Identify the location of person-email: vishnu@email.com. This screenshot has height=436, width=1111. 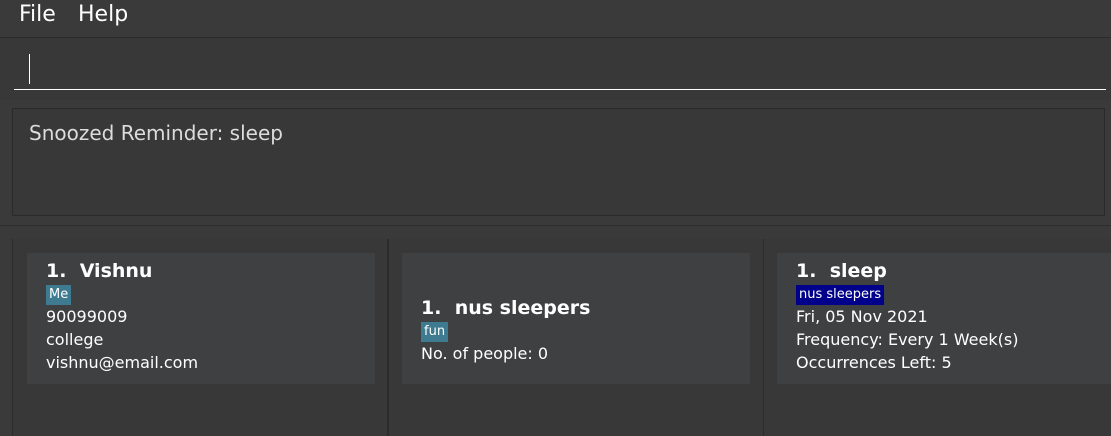
(122, 362).